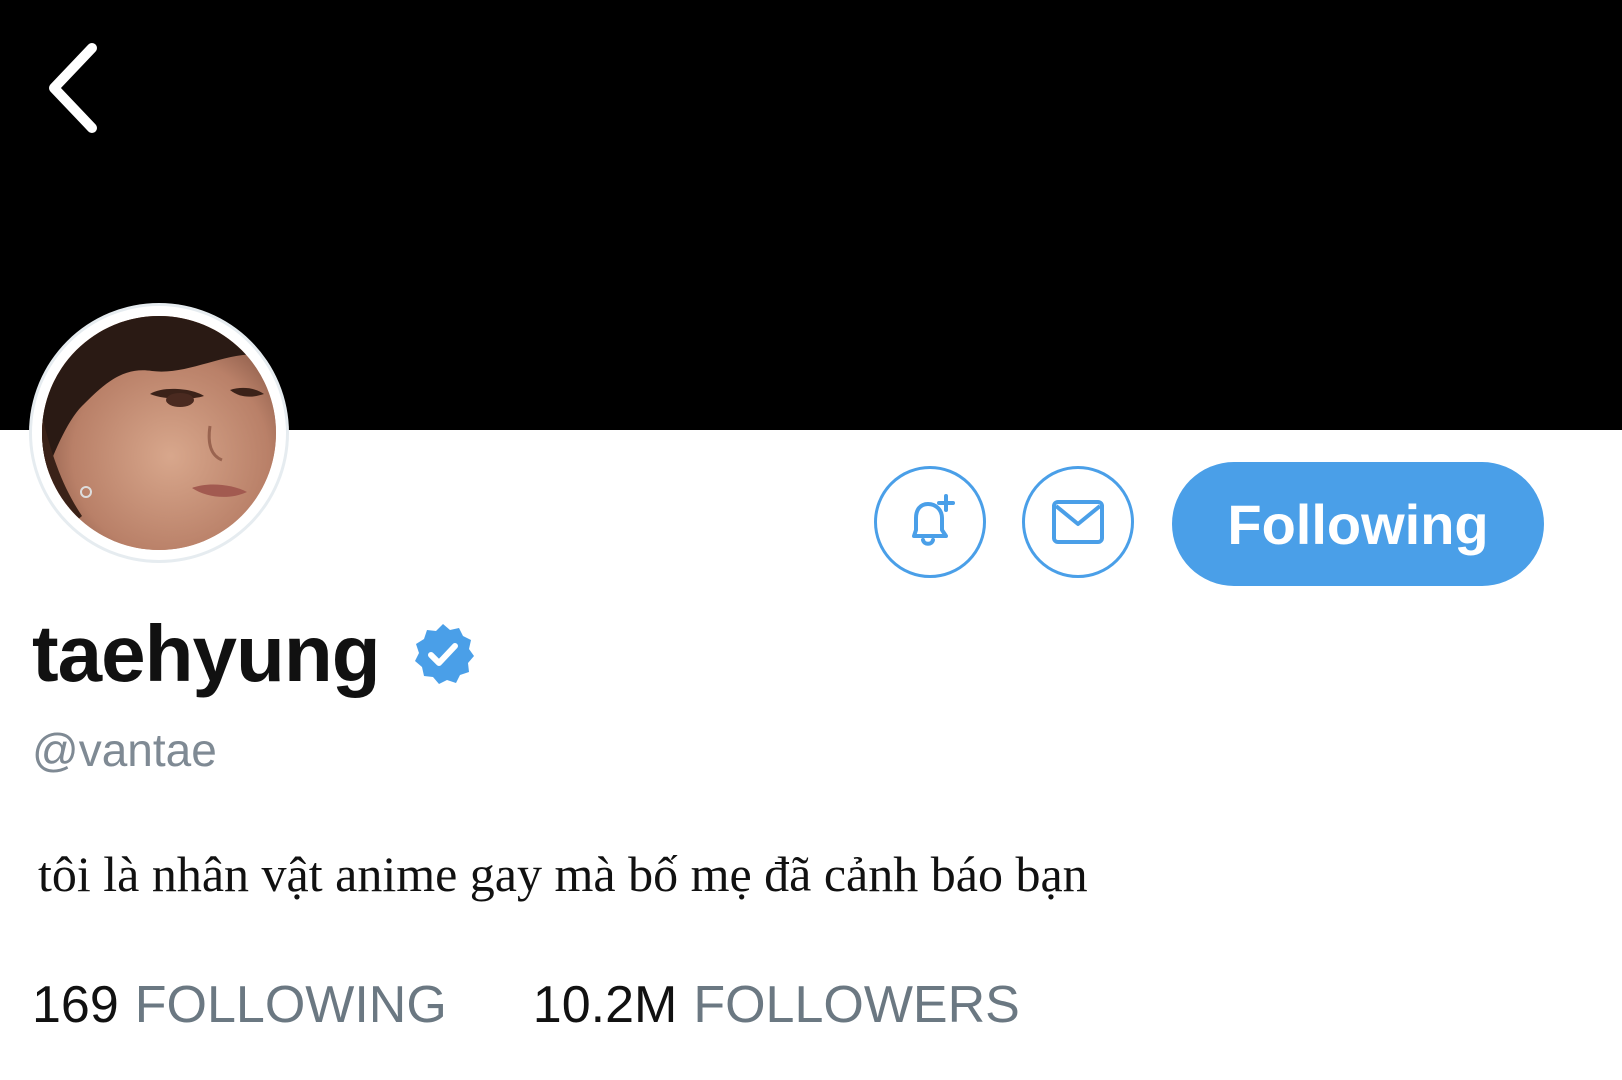 The image size is (1622, 1080). I want to click on following-stat: 169 FOLLOWING, so click(239, 1005).